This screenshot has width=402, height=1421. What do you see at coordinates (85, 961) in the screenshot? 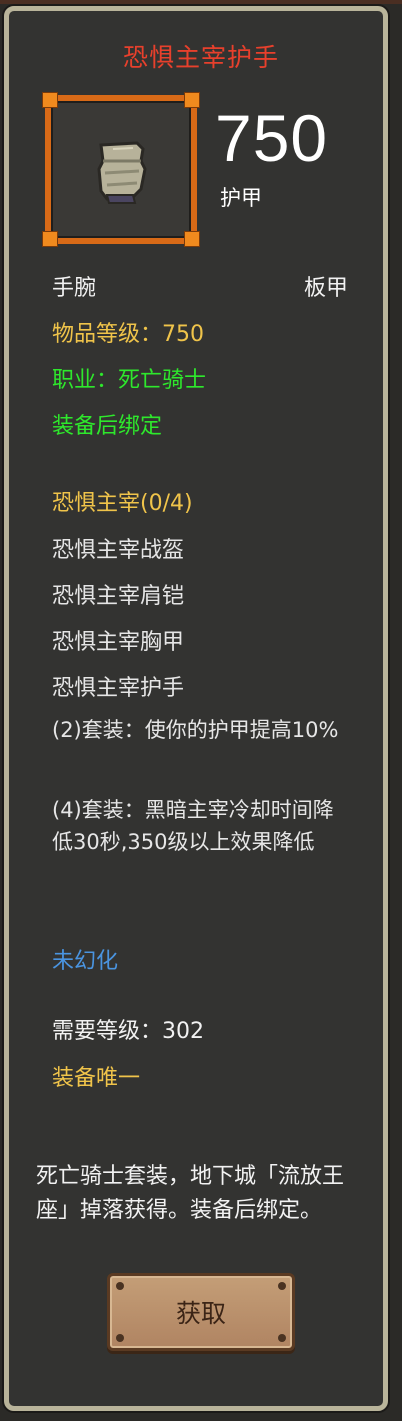
I see `transmog-status: 未幻化` at bounding box center [85, 961].